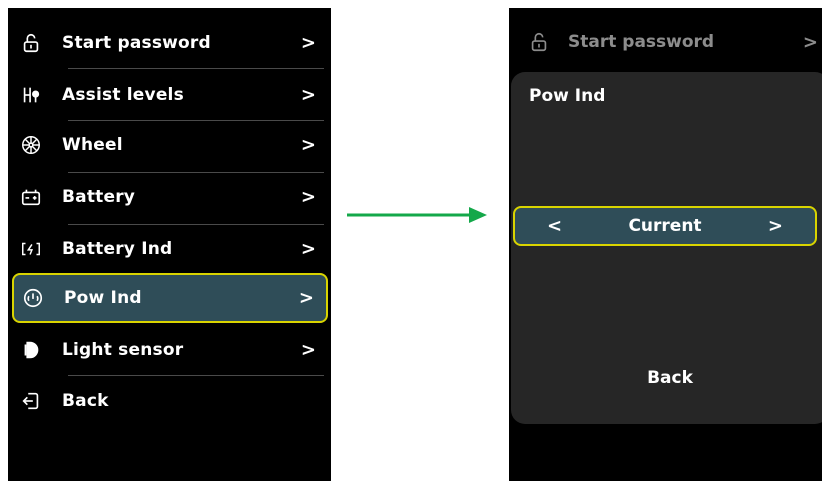 This screenshot has height=483, width=822. What do you see at coordinates (196, 68) in the screenshot?
I see `divider` at bounding box center [196, 68].